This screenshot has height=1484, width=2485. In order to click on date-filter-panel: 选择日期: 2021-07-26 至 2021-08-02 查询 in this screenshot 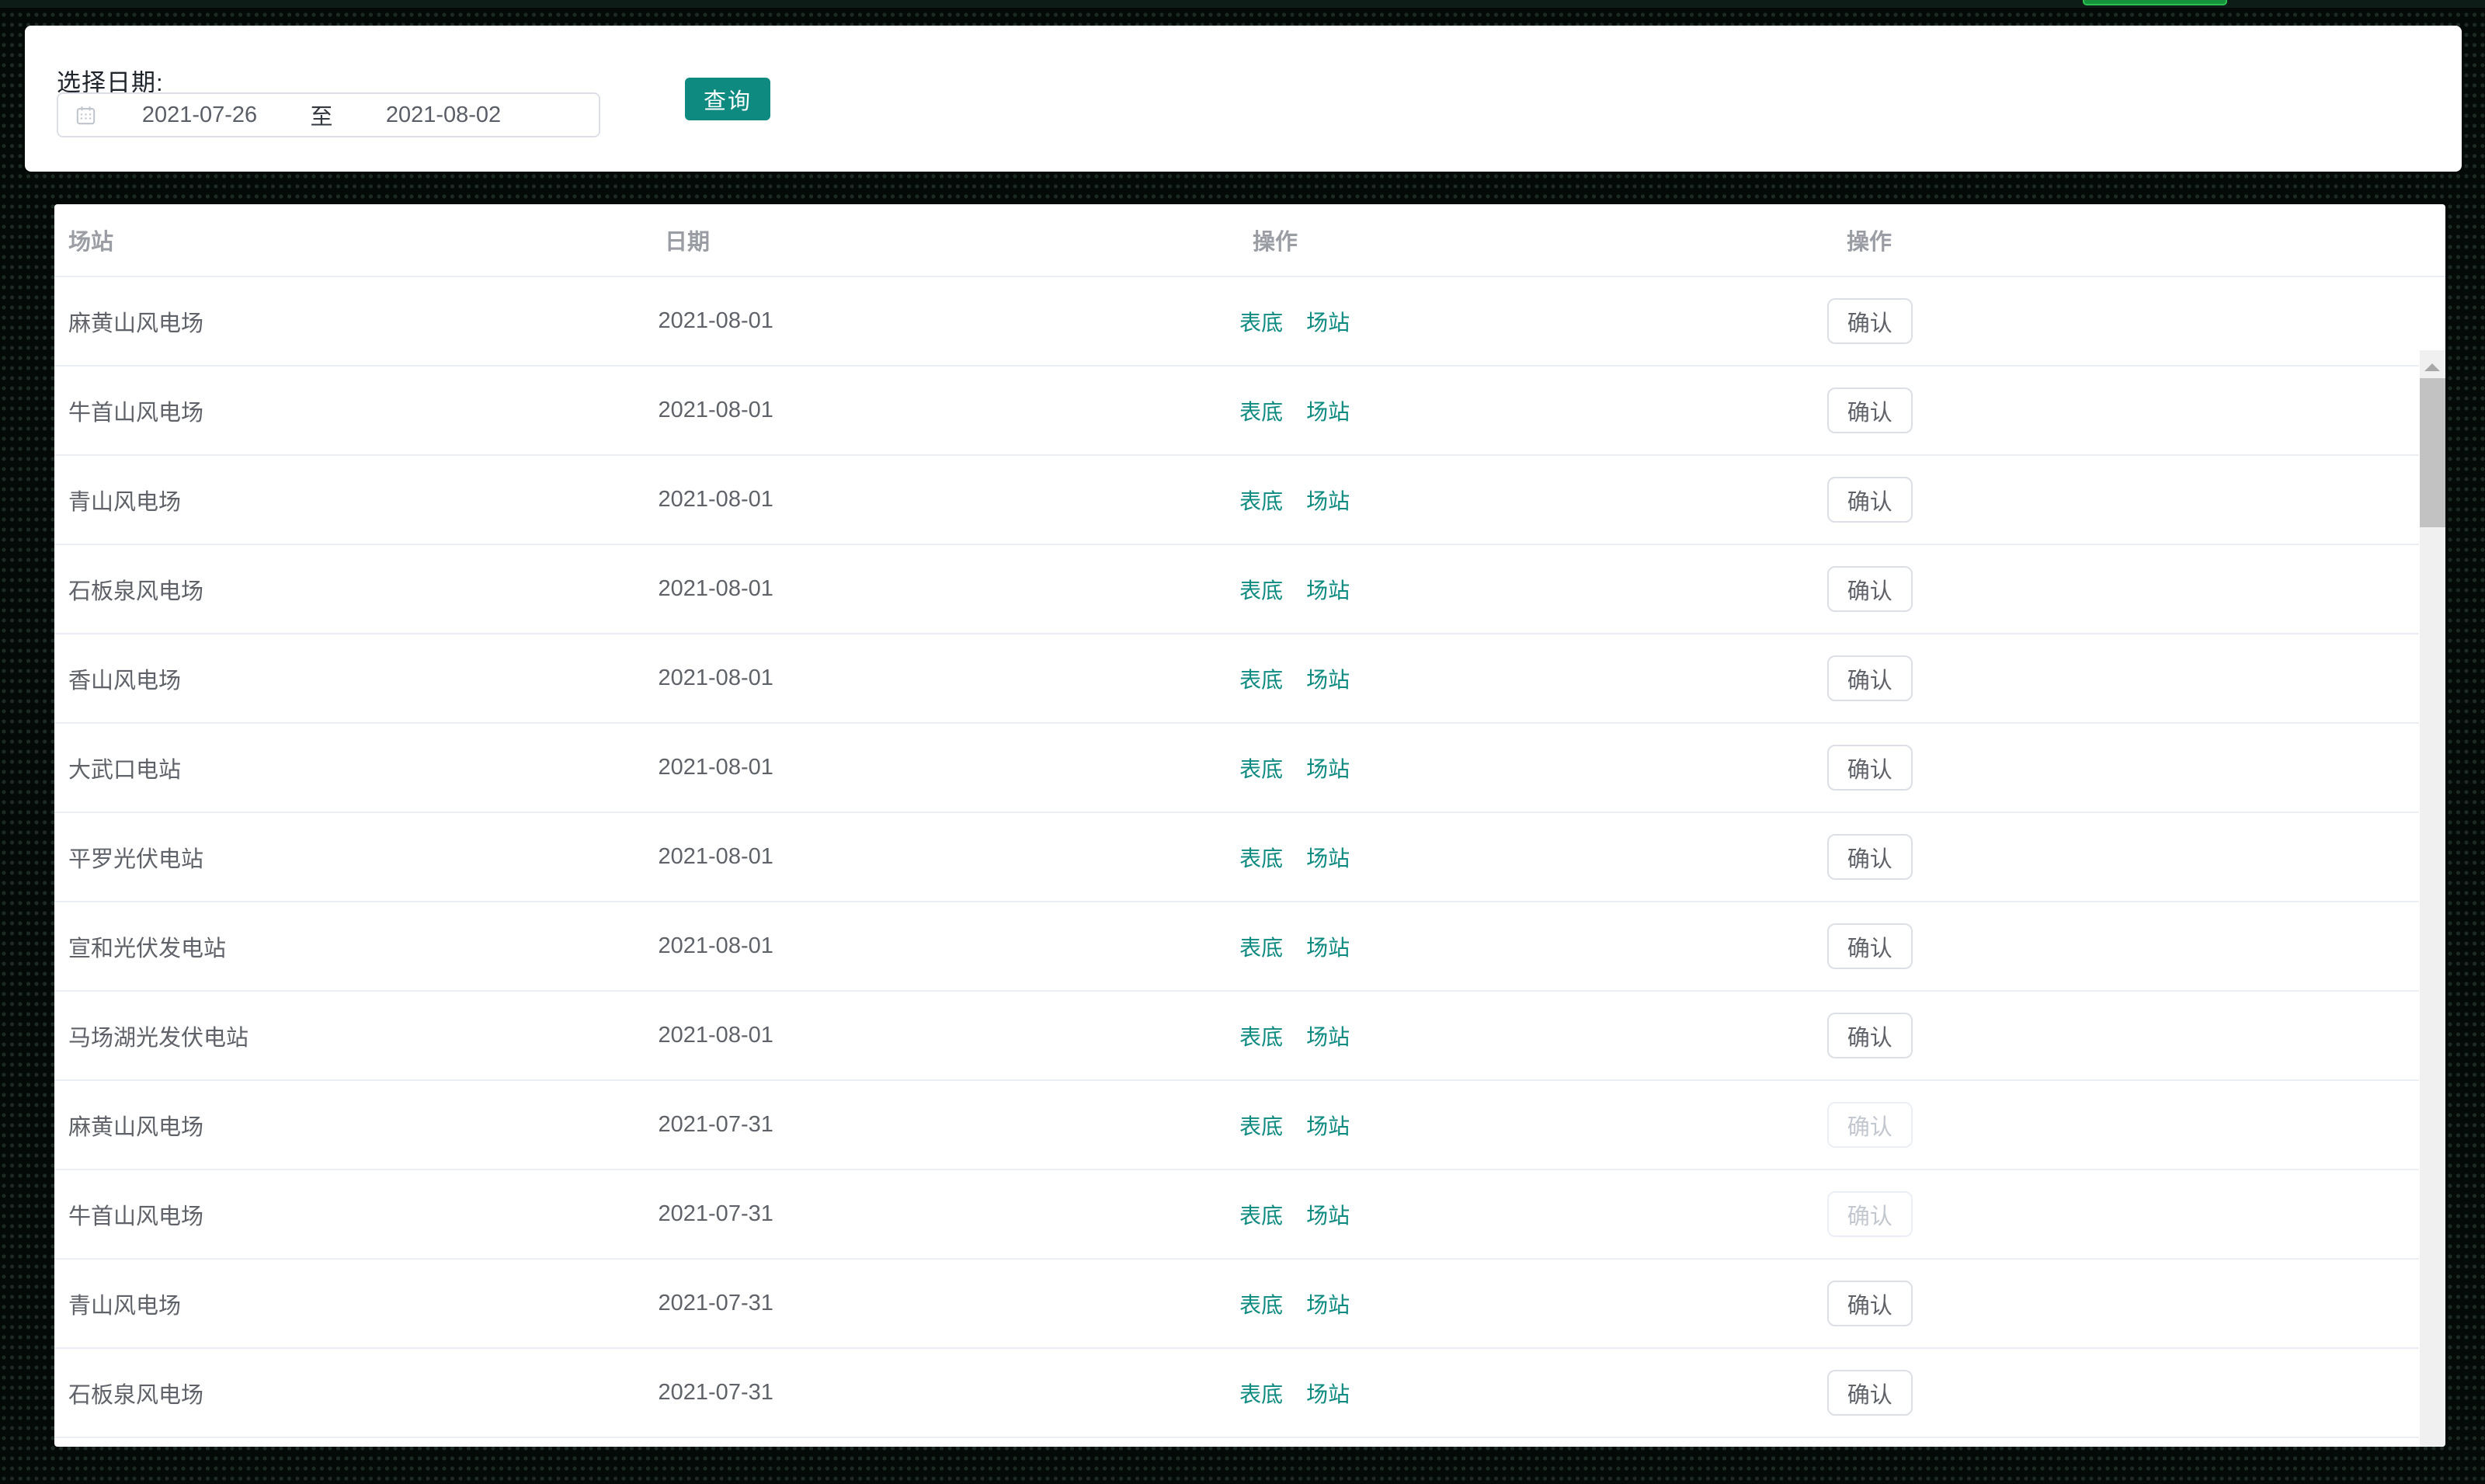, I will do `click(1243, 99)`.